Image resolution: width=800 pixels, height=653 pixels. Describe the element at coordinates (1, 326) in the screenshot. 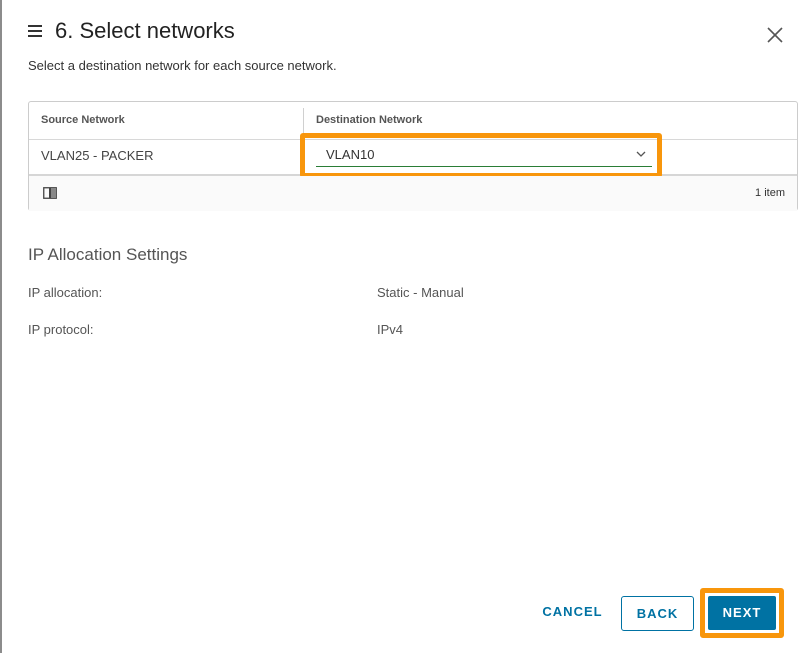

I see `window-left-border` at that location.